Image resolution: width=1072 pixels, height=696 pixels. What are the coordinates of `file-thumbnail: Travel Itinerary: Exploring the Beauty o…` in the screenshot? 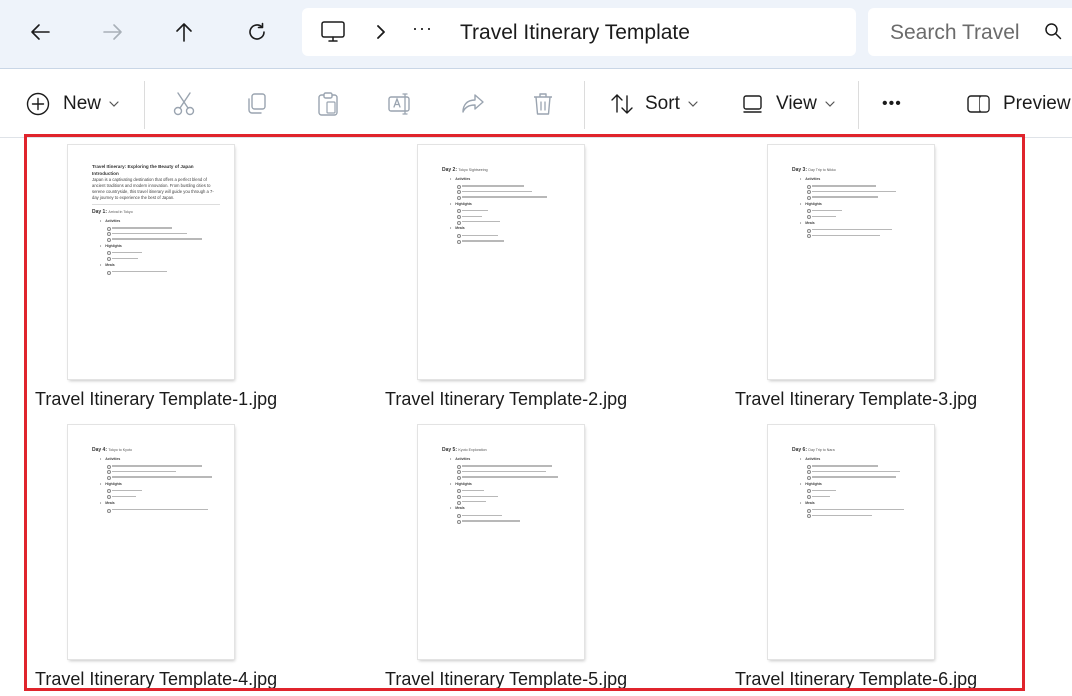 It's located at (151, 262).